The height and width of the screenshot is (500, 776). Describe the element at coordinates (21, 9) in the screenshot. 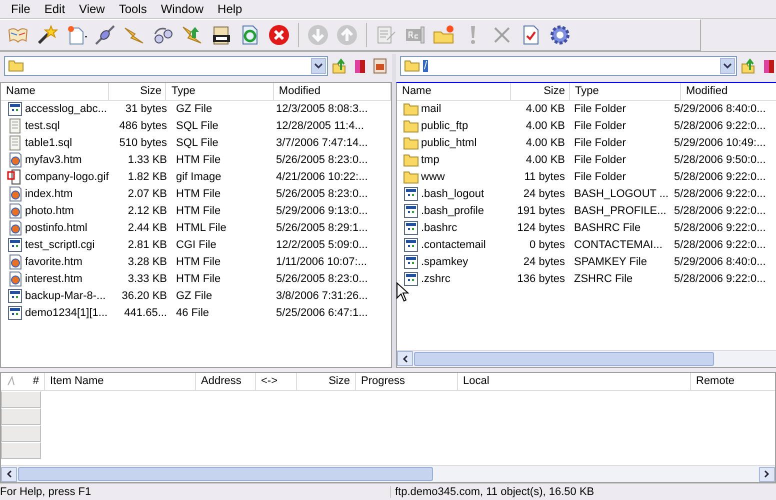

I see `menu-item: File` at that location.